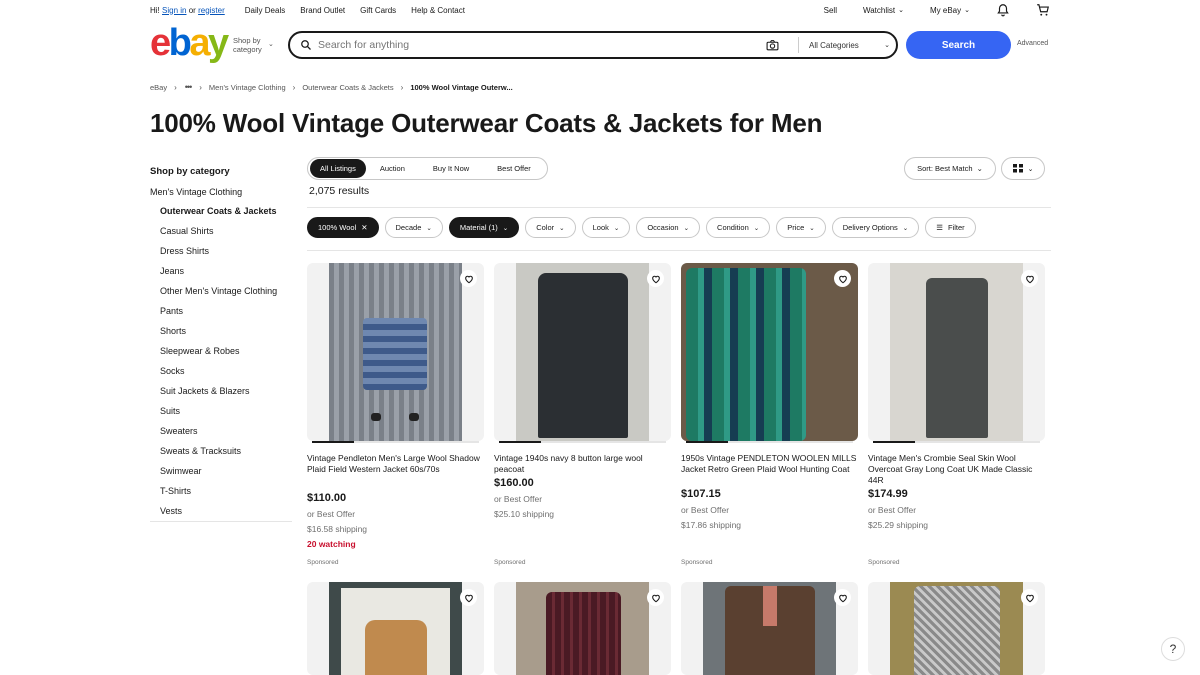  Describe the element at coordinates (769, 442) in the screenshot. I see `image-pager` at that location.